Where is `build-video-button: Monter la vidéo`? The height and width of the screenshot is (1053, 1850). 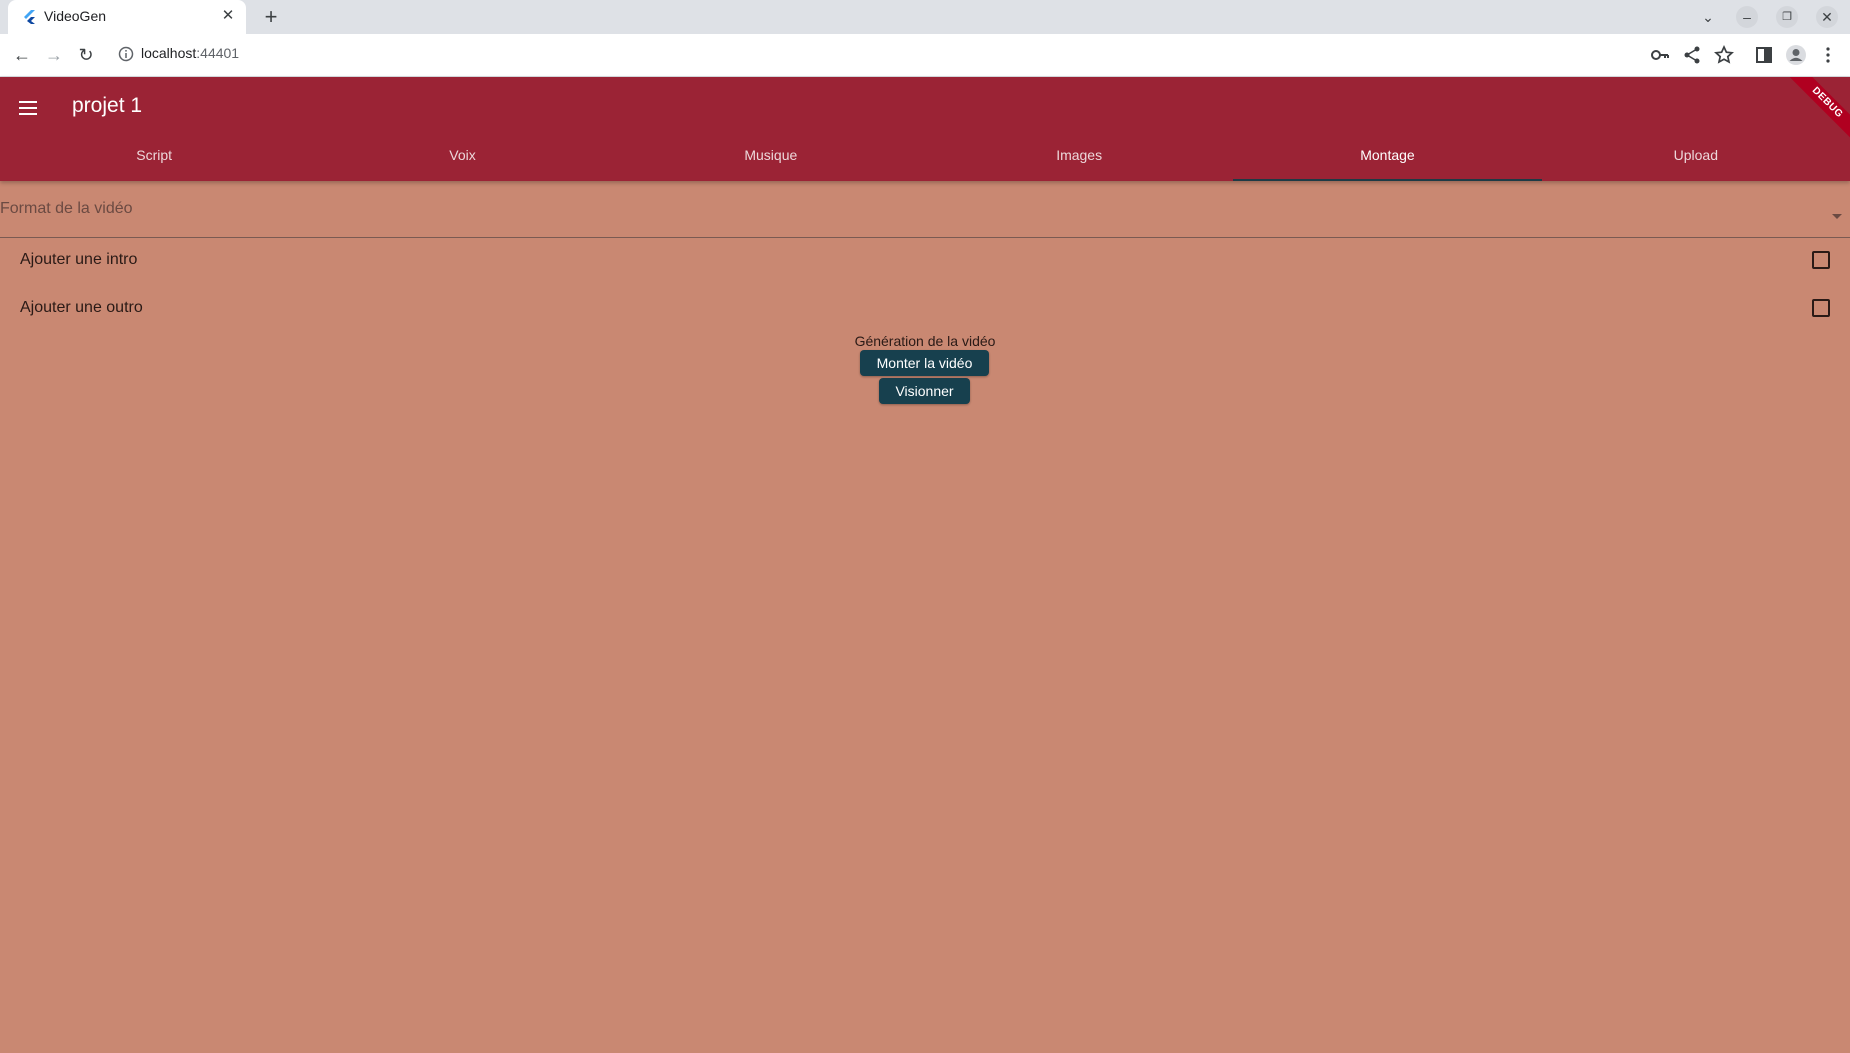 build-video-button: Monter la vidéo is located at coordinates (924, 363).